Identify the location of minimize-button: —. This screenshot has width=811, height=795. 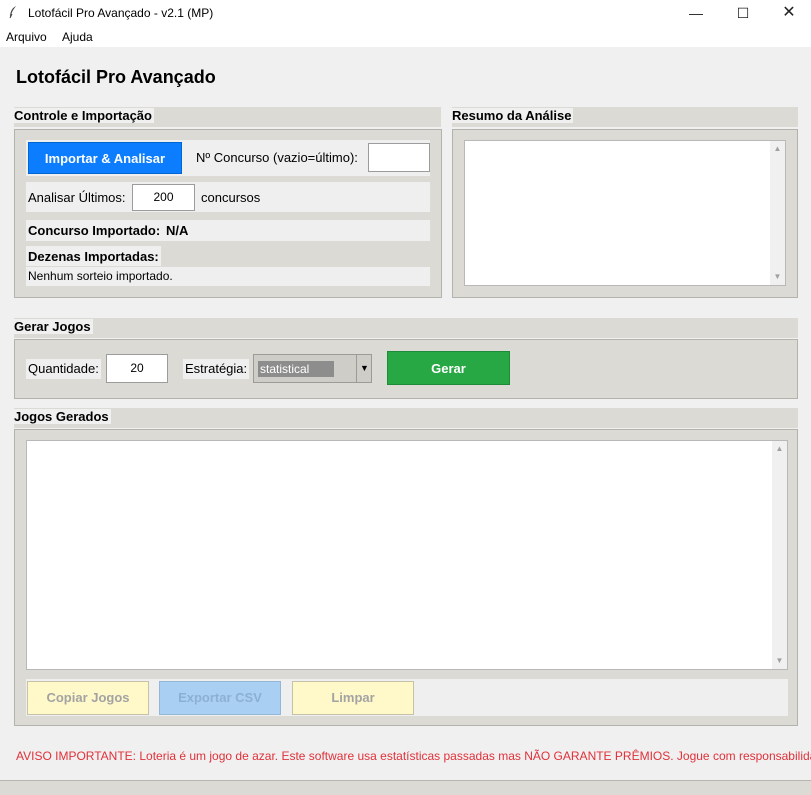
(696, 13).